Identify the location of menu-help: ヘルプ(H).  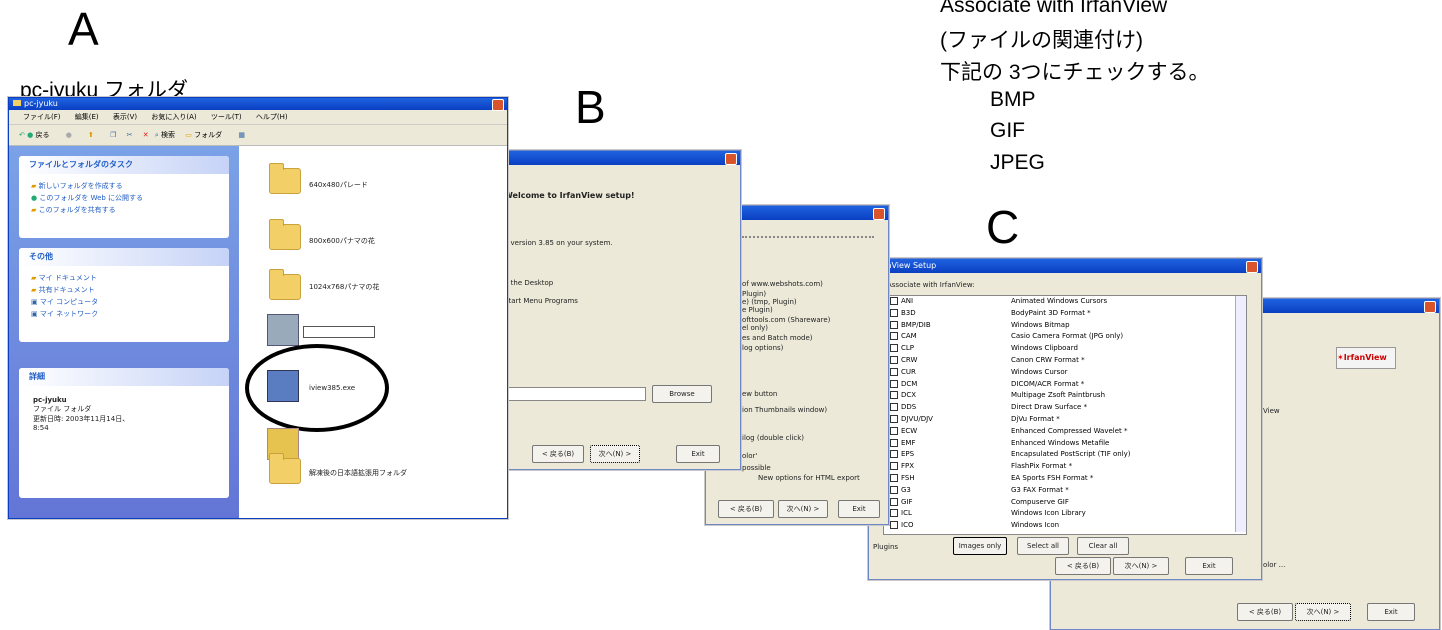
(272, 117).